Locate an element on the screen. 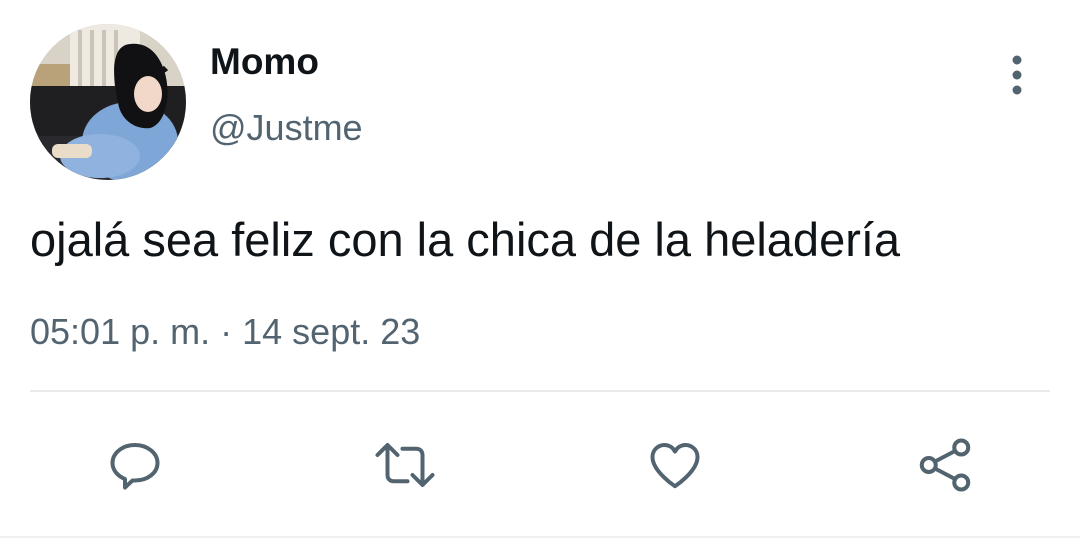 This screenshot has width=1080, height=555. more-vertical-icon is located at coordinates (1017, 75).